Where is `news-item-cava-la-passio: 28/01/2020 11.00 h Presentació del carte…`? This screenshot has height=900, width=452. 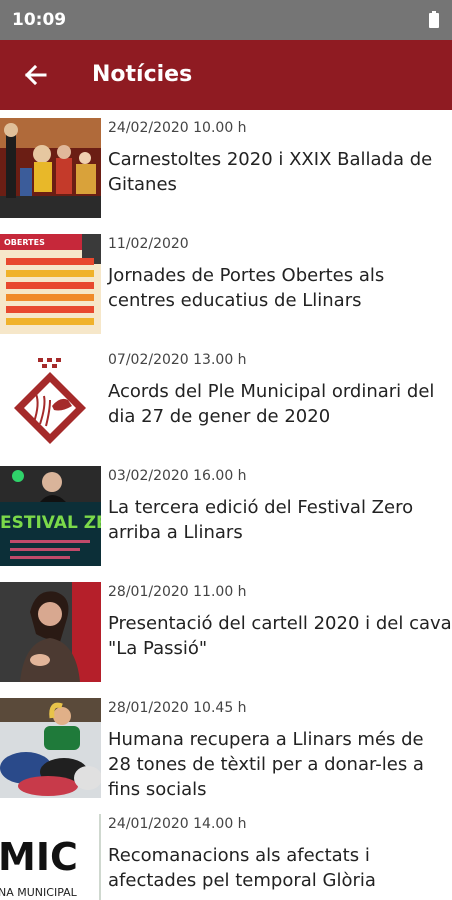 news-item-cava-la-passio: 28/01/2020 11.00 h Presentació del carte… is located at coordinates (226, 632).